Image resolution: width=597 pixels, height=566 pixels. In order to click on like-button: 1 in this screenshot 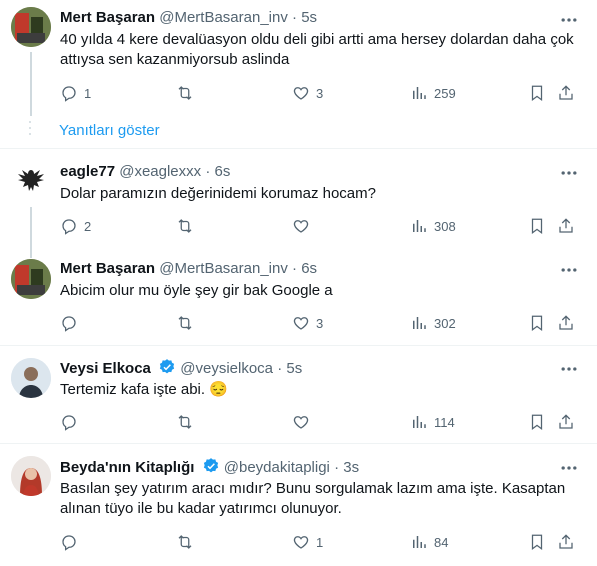, I will do `click(307, 542)`.